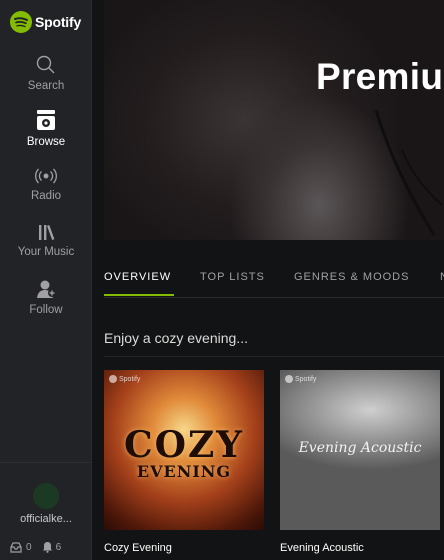  I want to click on sidebar-item-label: Radio, so click(46, 196).